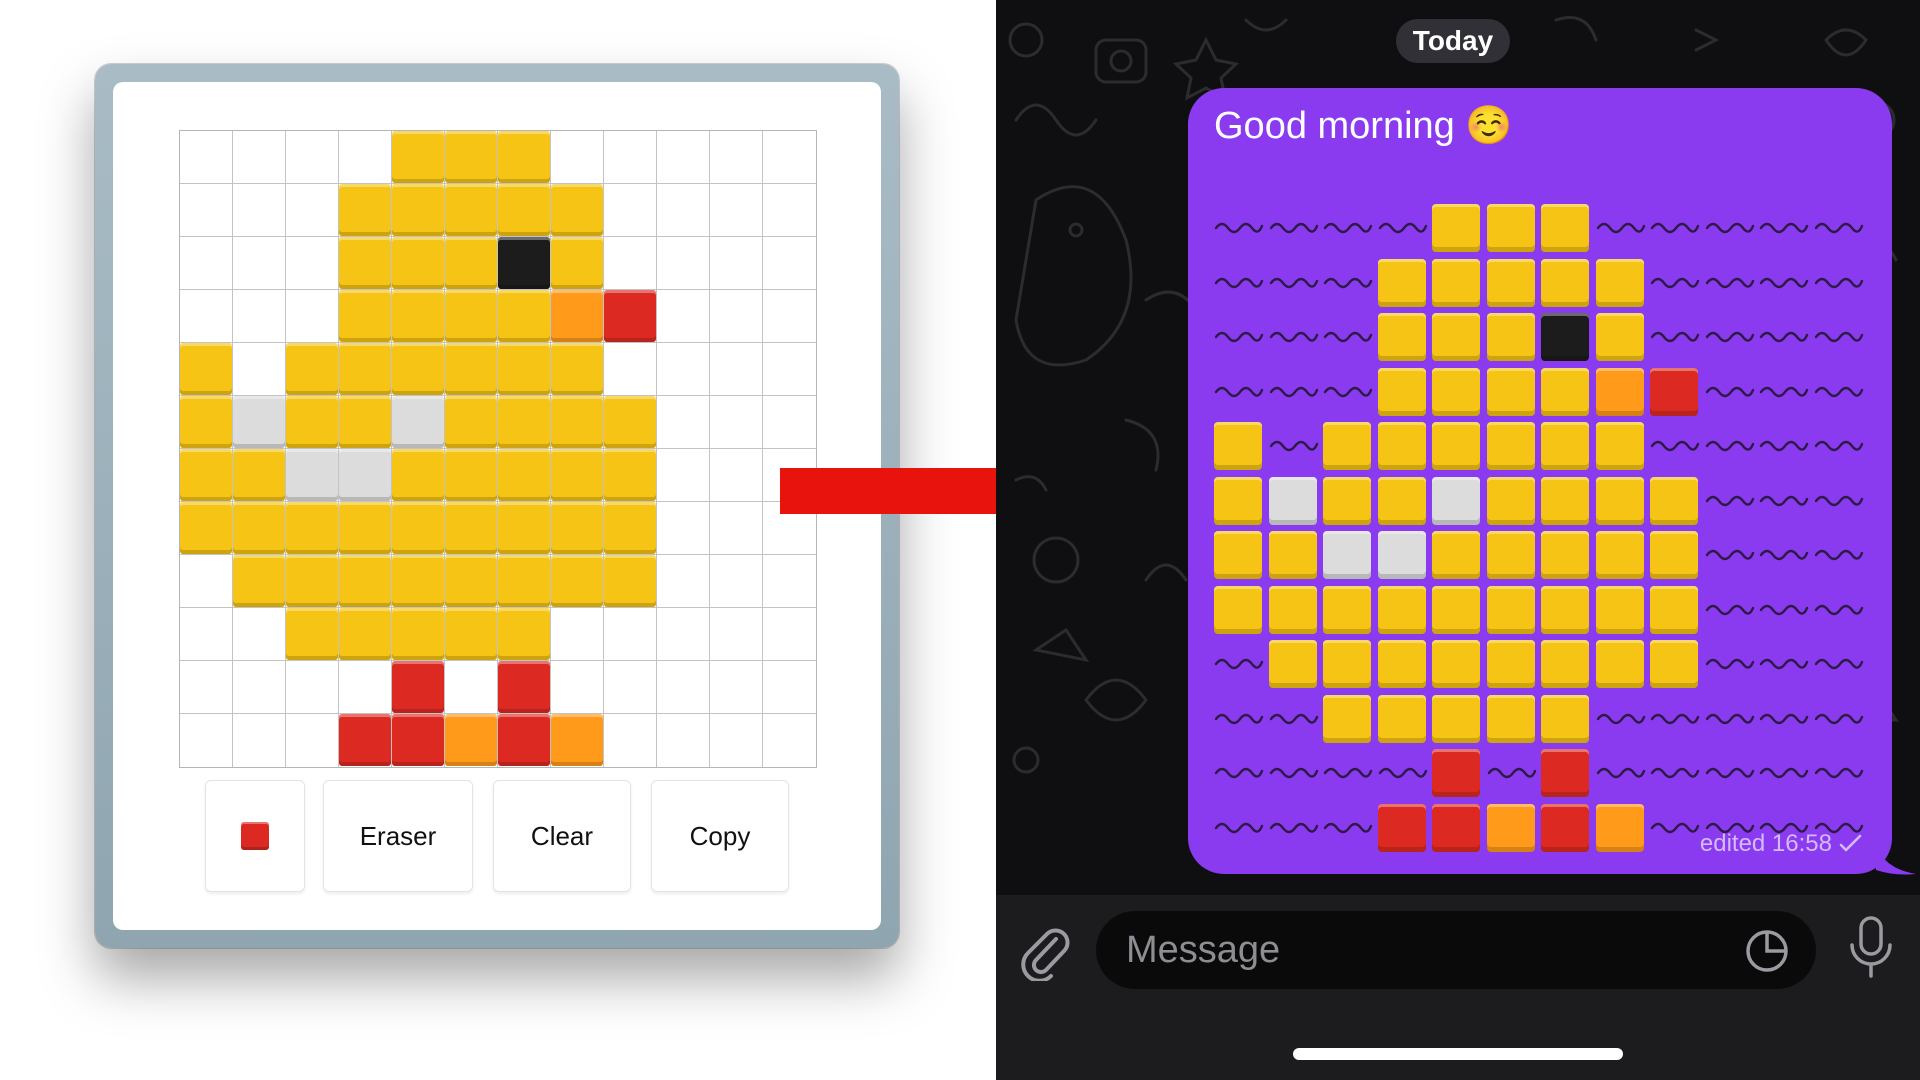  Describe the element at coordinates (398, 836) in the screenshot. I see `eraser-button: Eraser` at that location.